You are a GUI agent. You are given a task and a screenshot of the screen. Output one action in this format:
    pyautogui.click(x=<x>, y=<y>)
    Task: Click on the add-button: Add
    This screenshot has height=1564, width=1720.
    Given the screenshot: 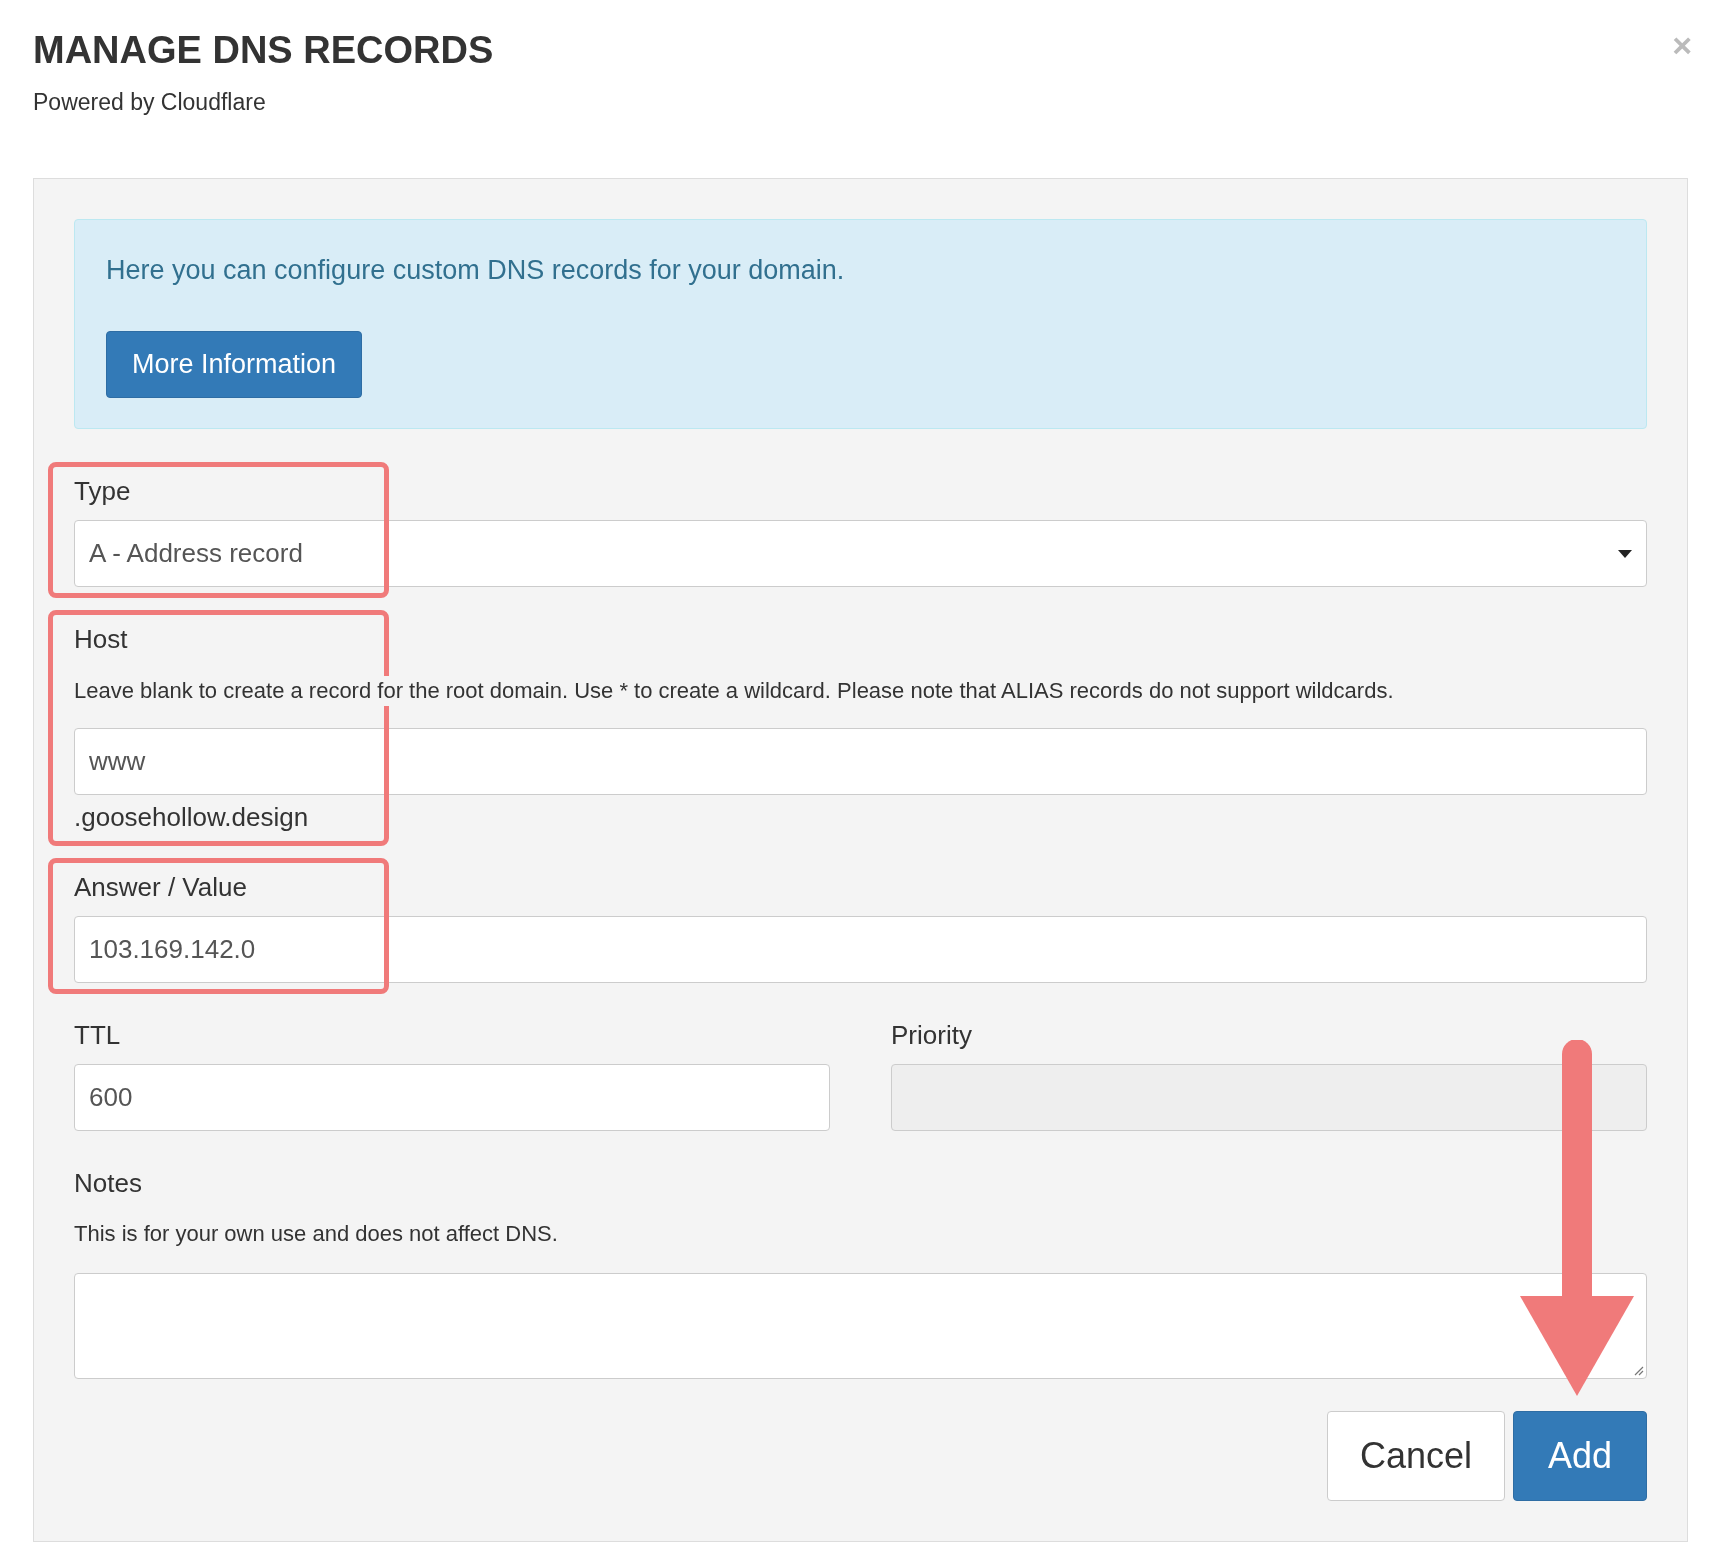 What is the action you would take?
    pyautogui.click(x=1580, y=1456)
    